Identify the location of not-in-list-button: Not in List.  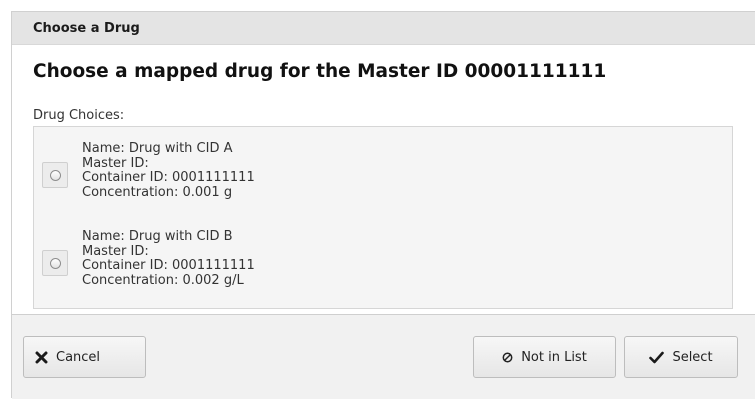
(544, 357).